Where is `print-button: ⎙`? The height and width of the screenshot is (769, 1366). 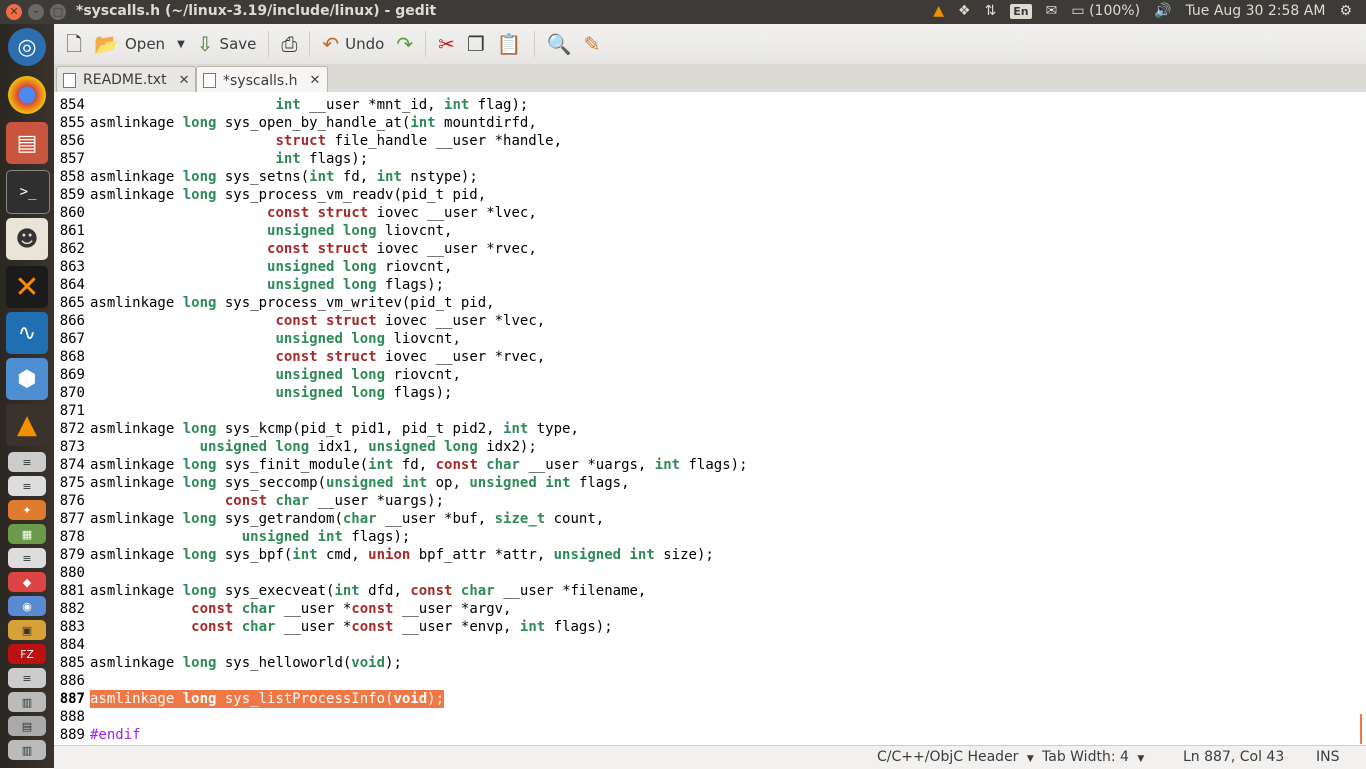 print-button: ⎙ is located at coordinates (289, 44).